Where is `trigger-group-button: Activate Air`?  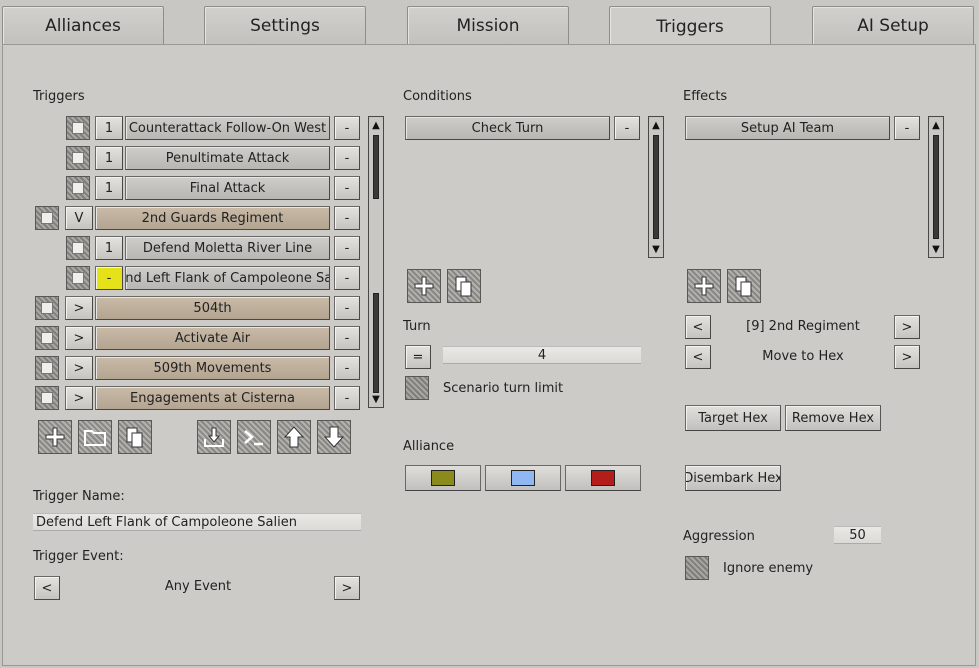 trigger-group-button: Activate Air is located at coordinates (212, 338).